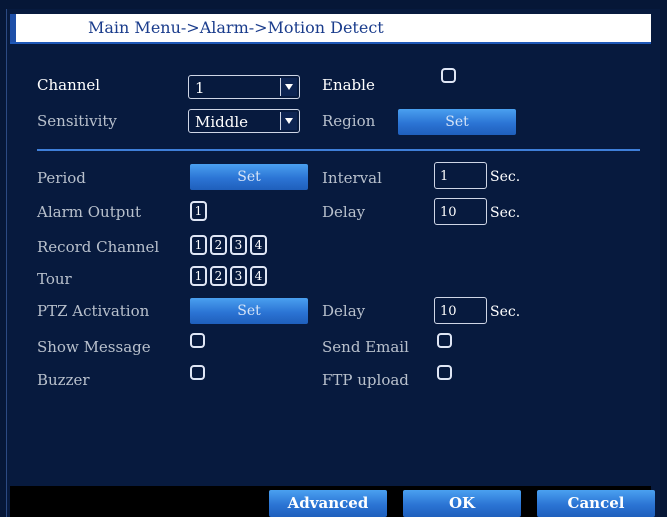 The width and height of the screenshot is (667, 517). What do you see at coordinates (460, 211) in the screenshot?
I see `delay-input: 10` at bounding box center [460, 211].